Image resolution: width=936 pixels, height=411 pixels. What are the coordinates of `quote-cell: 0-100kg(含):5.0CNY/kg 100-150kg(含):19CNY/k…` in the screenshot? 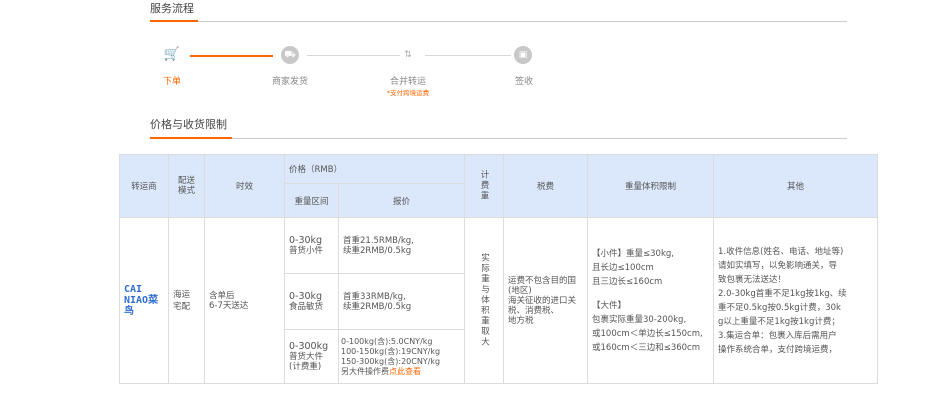 It's located at (401, 356).